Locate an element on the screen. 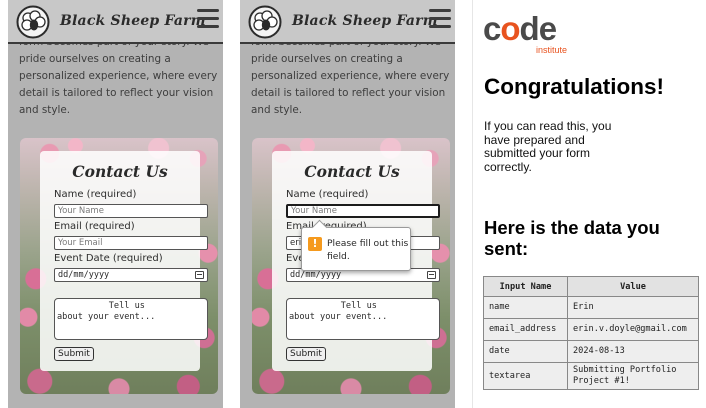 The height and width of the screenshot is (408, 706). email-label: Email (required) is located at coordinates (94, 226).